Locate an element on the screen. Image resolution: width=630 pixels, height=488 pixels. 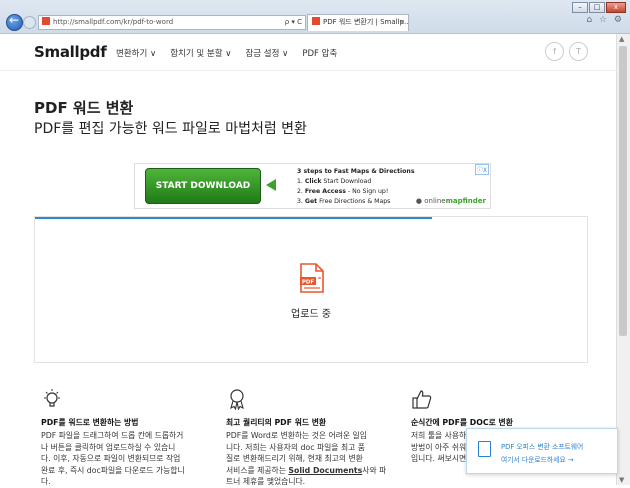
ad-start-download-button: START DOWNLOAD is located at coordinates (203, 186).